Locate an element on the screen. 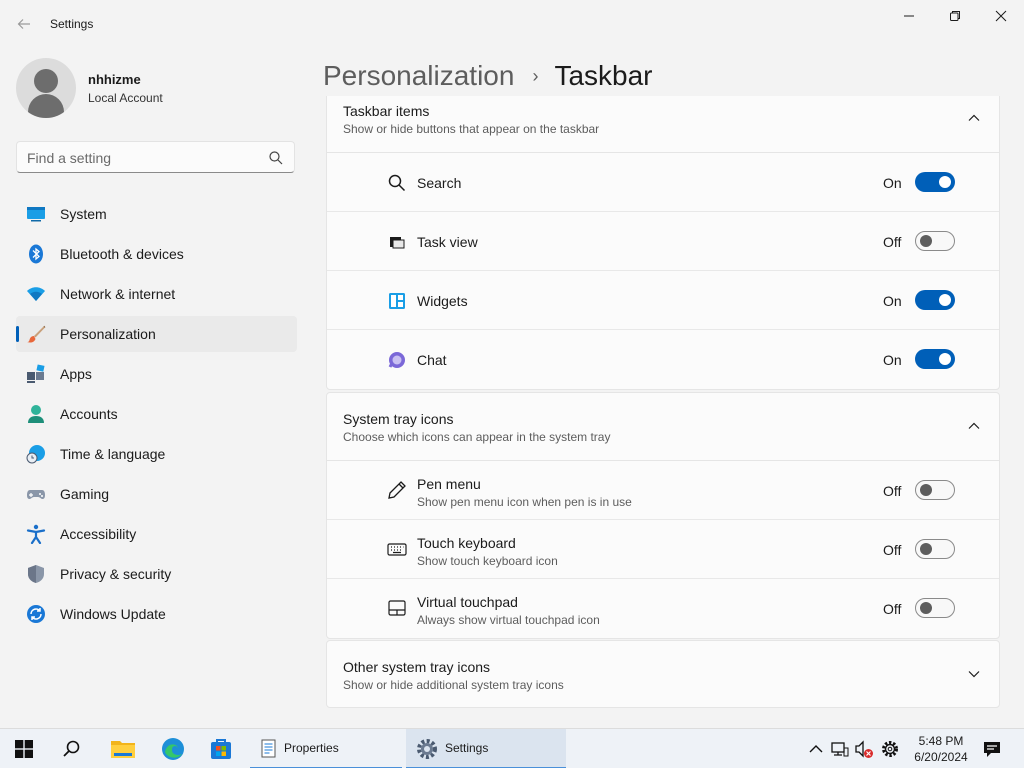  clock-globe-icon is located at coordinates (35, 454).